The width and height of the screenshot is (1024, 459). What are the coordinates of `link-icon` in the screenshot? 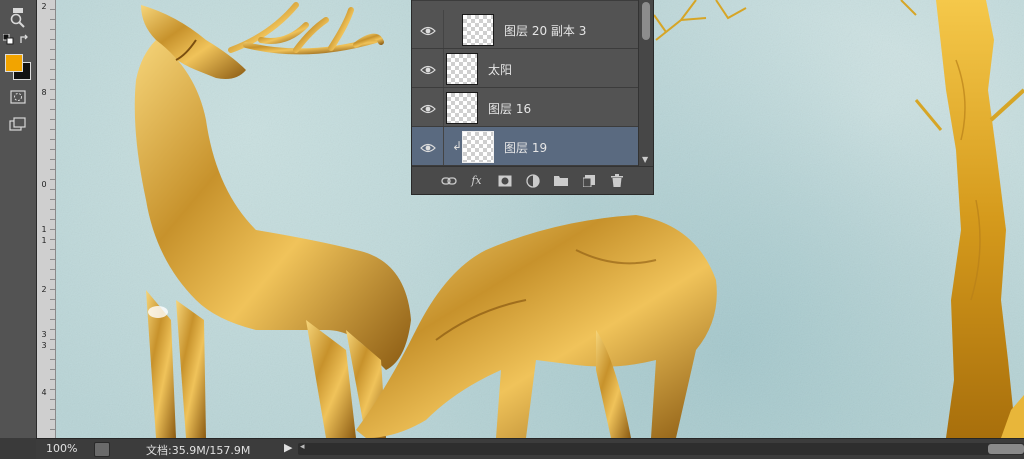 It's located at (449, 181).